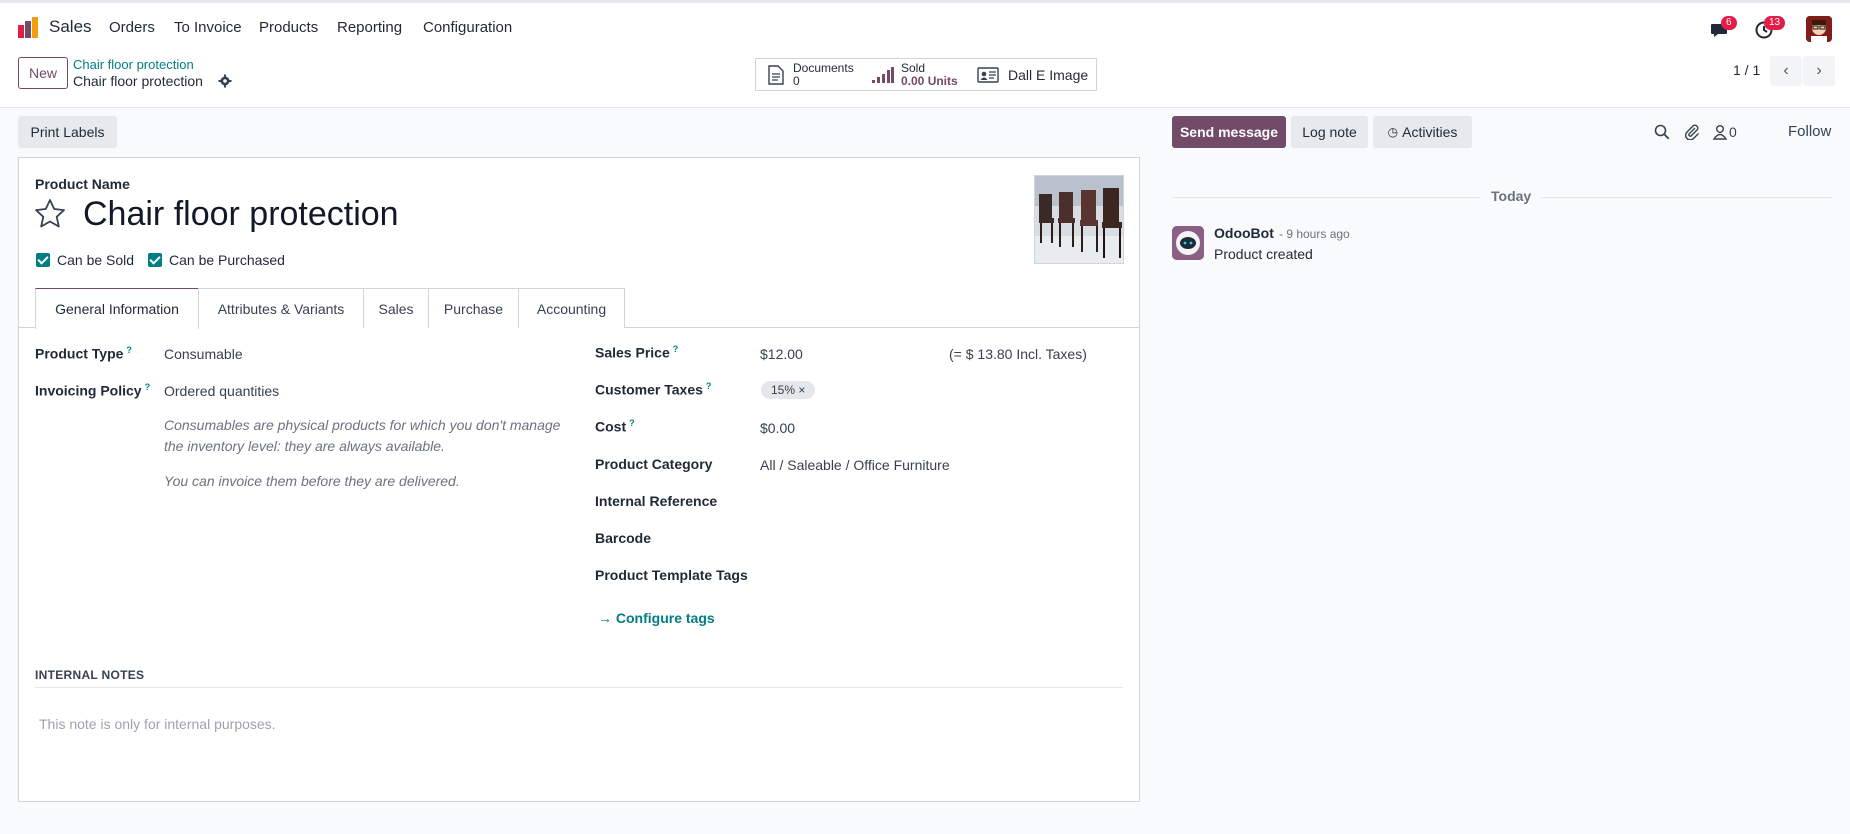  I want to click on tab-accounting: Accounting, so click(571, 308).